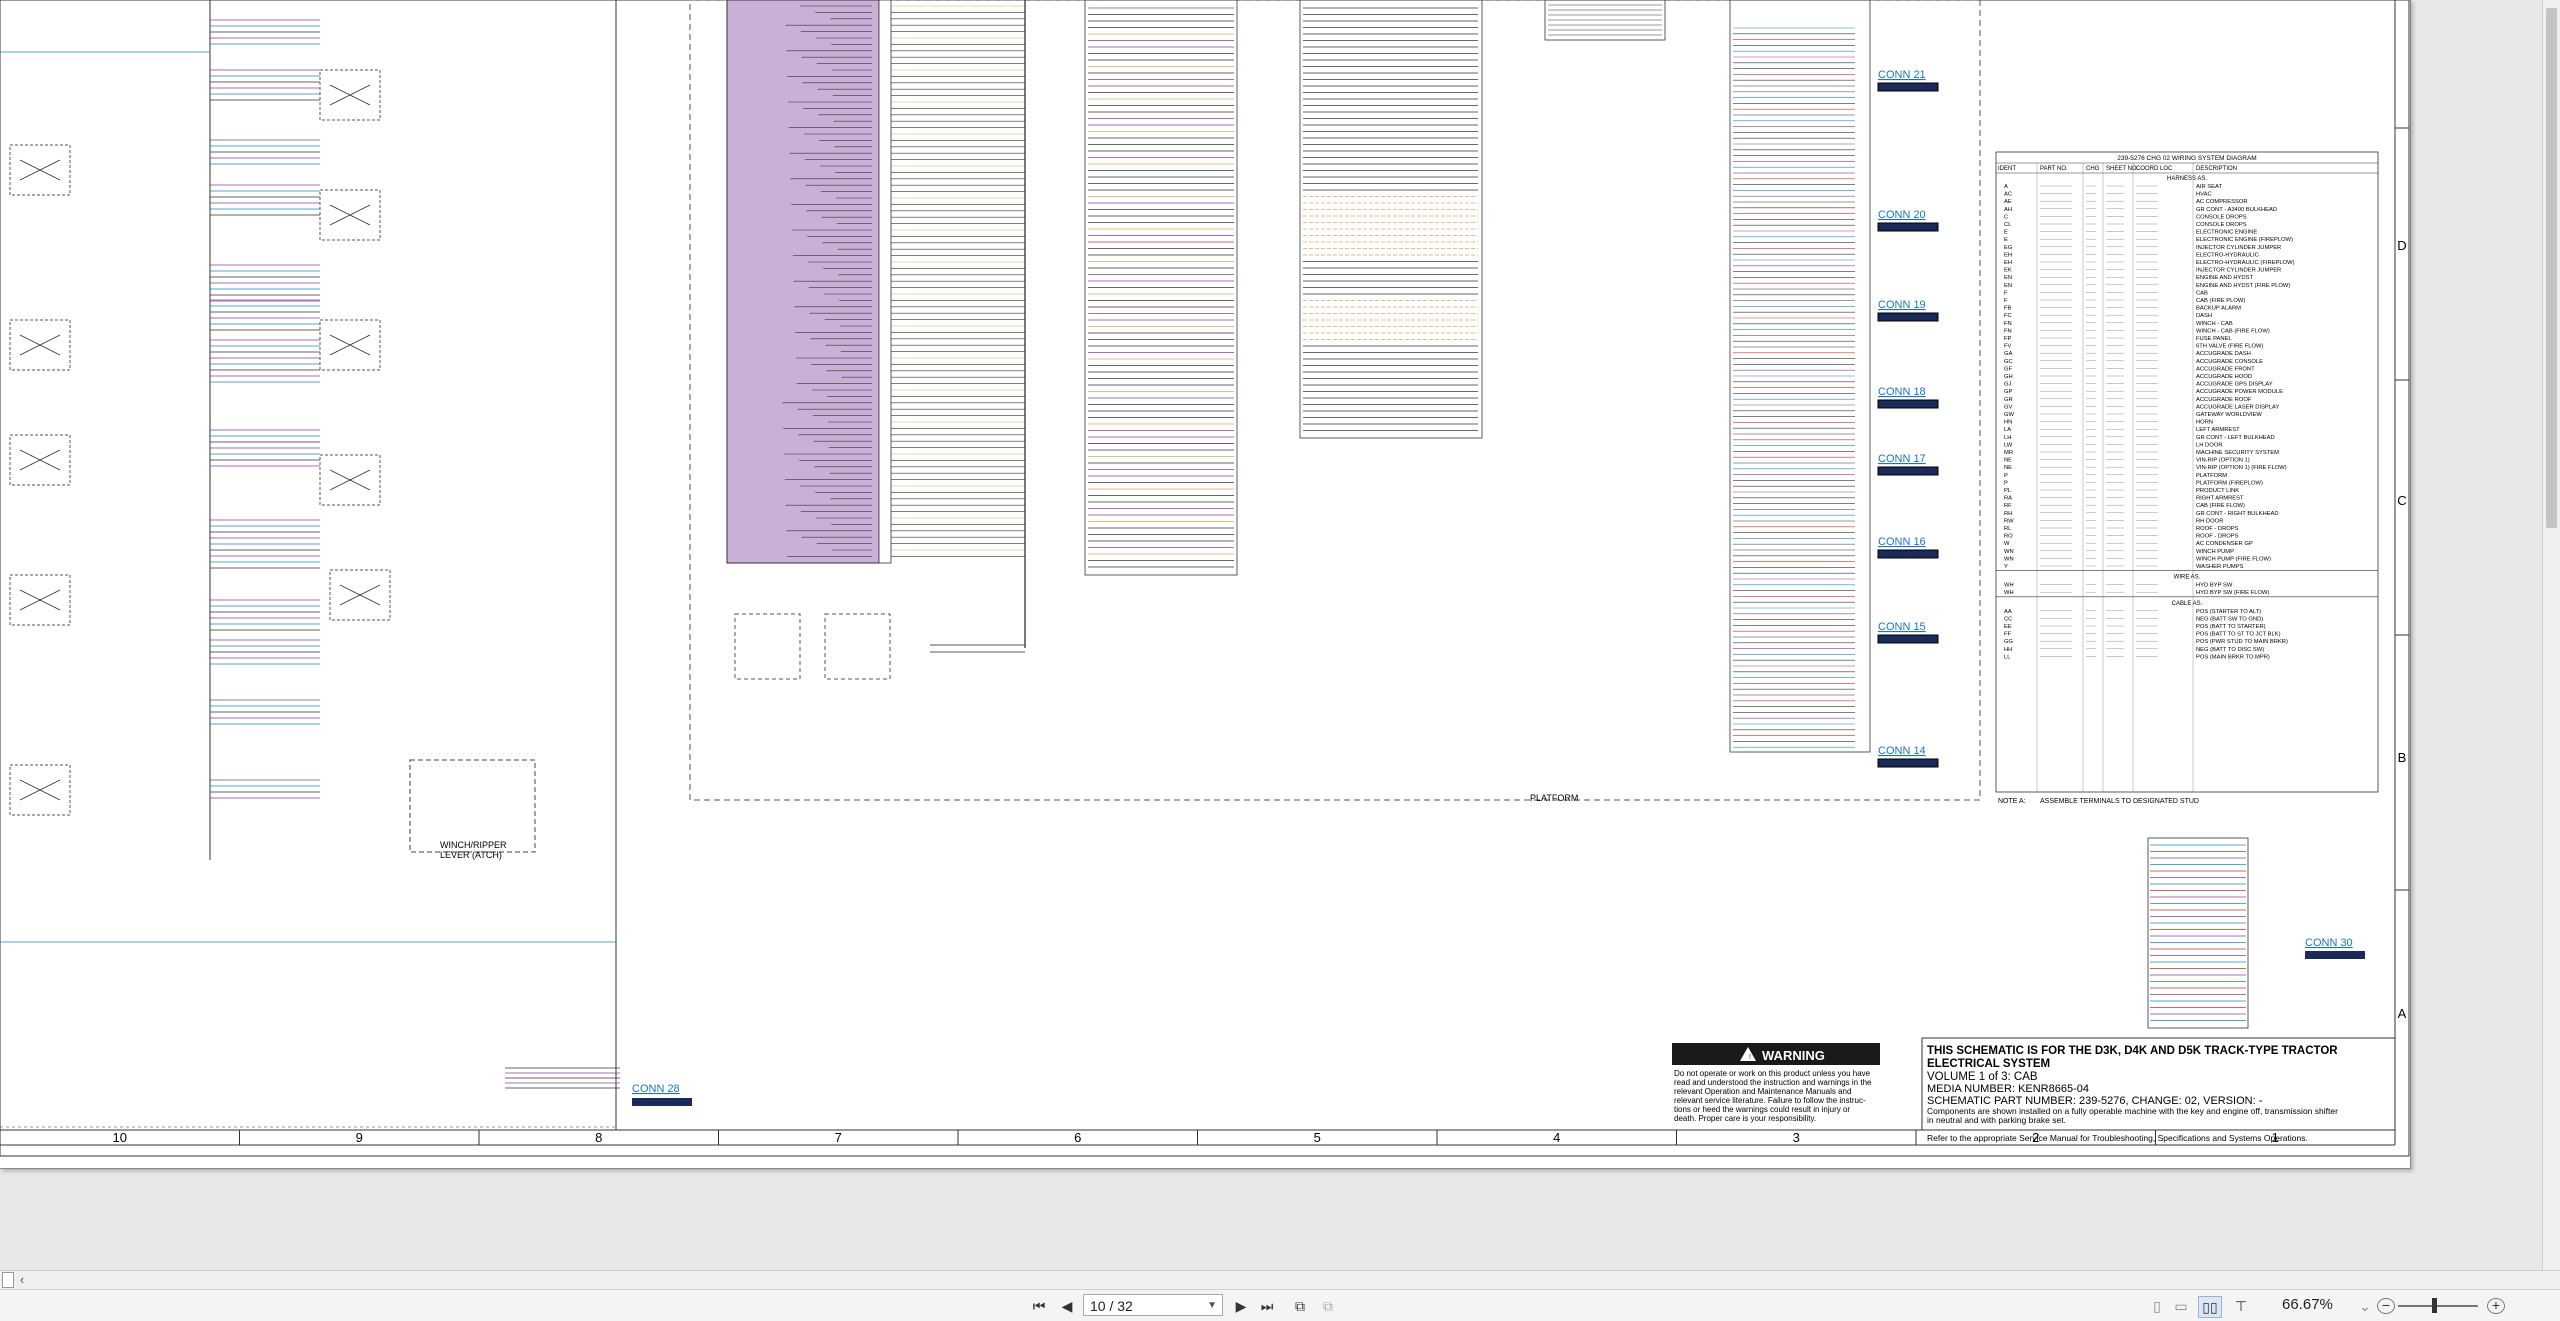 This screenshot has height=1321, width=2560. What do you see at coordinates (1077, 1137) in the screenshot?
I see `column-number: 6` at bounding box center [1077, 1137].